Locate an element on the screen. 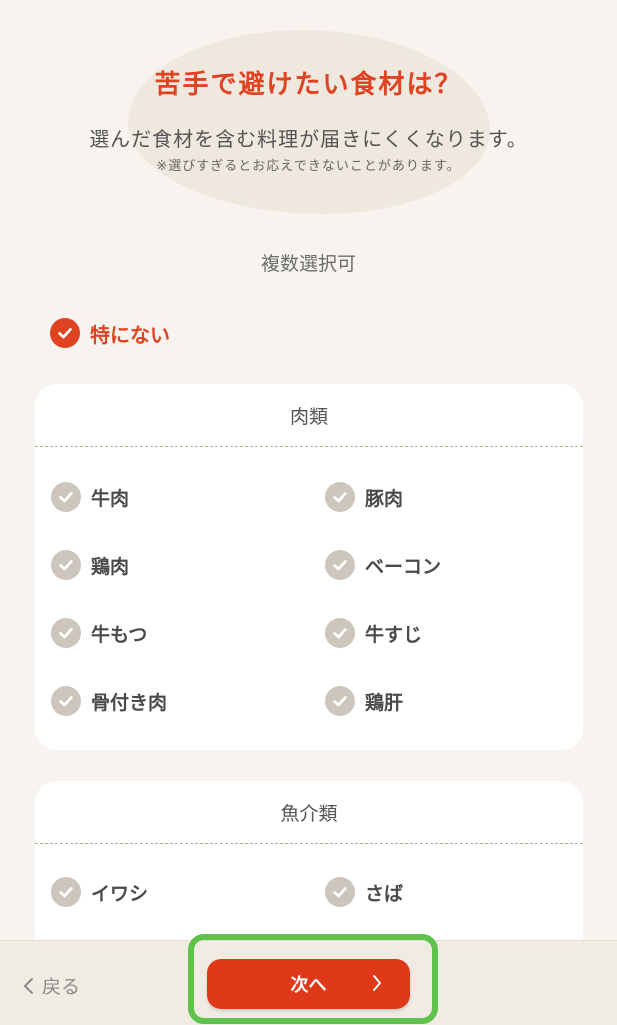 This screenshot has height=1025, width=617. option-item: 牛すじ is located at coordinates (373, 633).